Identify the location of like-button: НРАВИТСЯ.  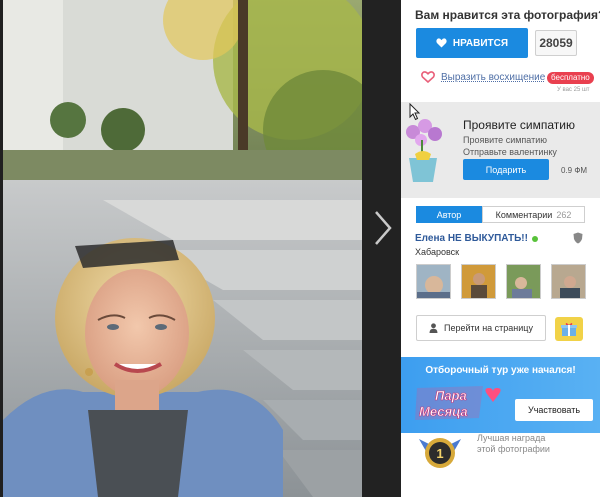
(472, 43).